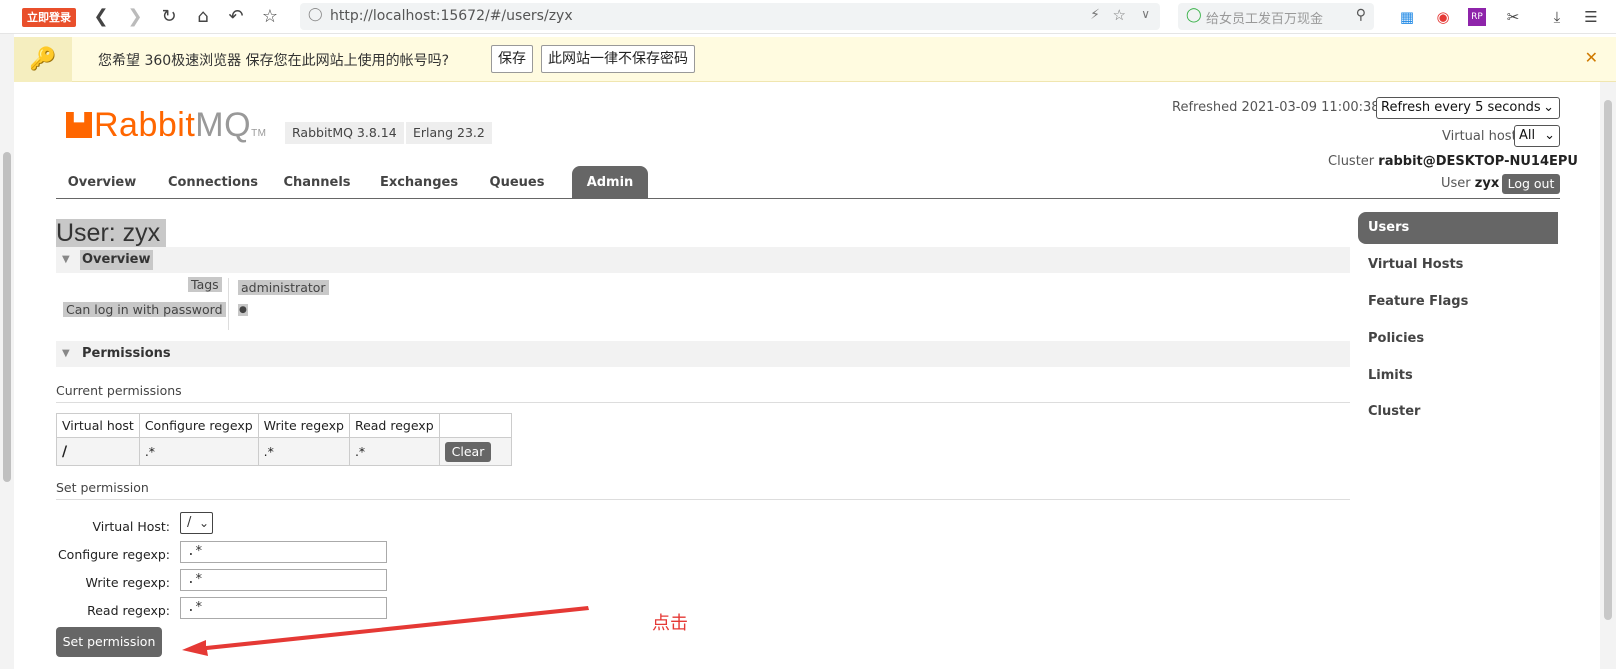 This screenshot has width=1616, height=669. What do you see at coordinates (189, 522) in the screenshot?
I see `vhost-field-value: /` at bounding box center [189, 522].